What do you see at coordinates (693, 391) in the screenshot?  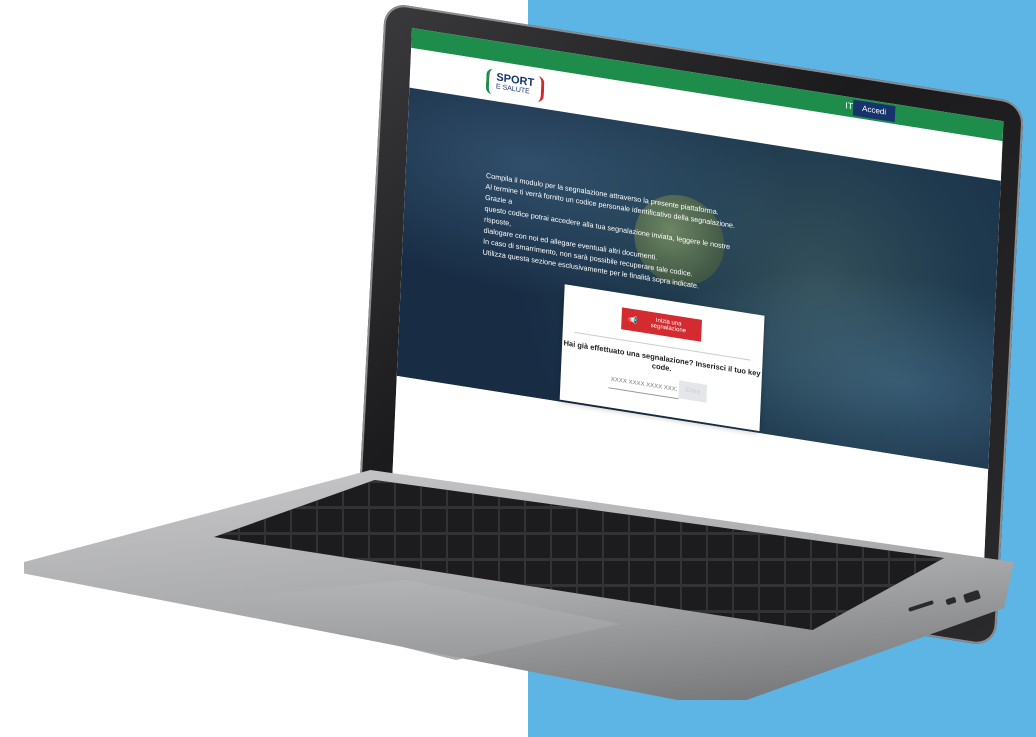 I see `enter-button: Entra` at bounding box center [693, 391].